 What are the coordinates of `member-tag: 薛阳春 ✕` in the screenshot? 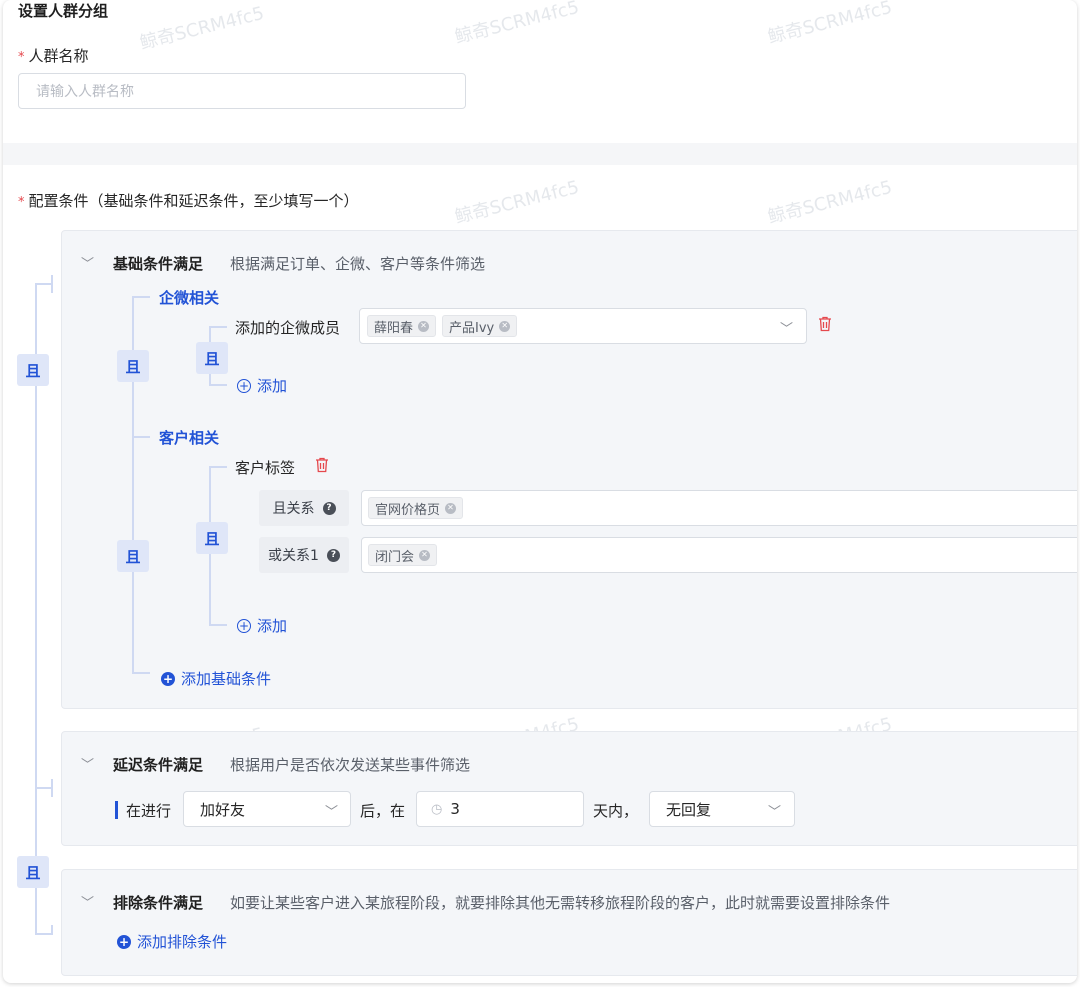 It's located at (402, 326).